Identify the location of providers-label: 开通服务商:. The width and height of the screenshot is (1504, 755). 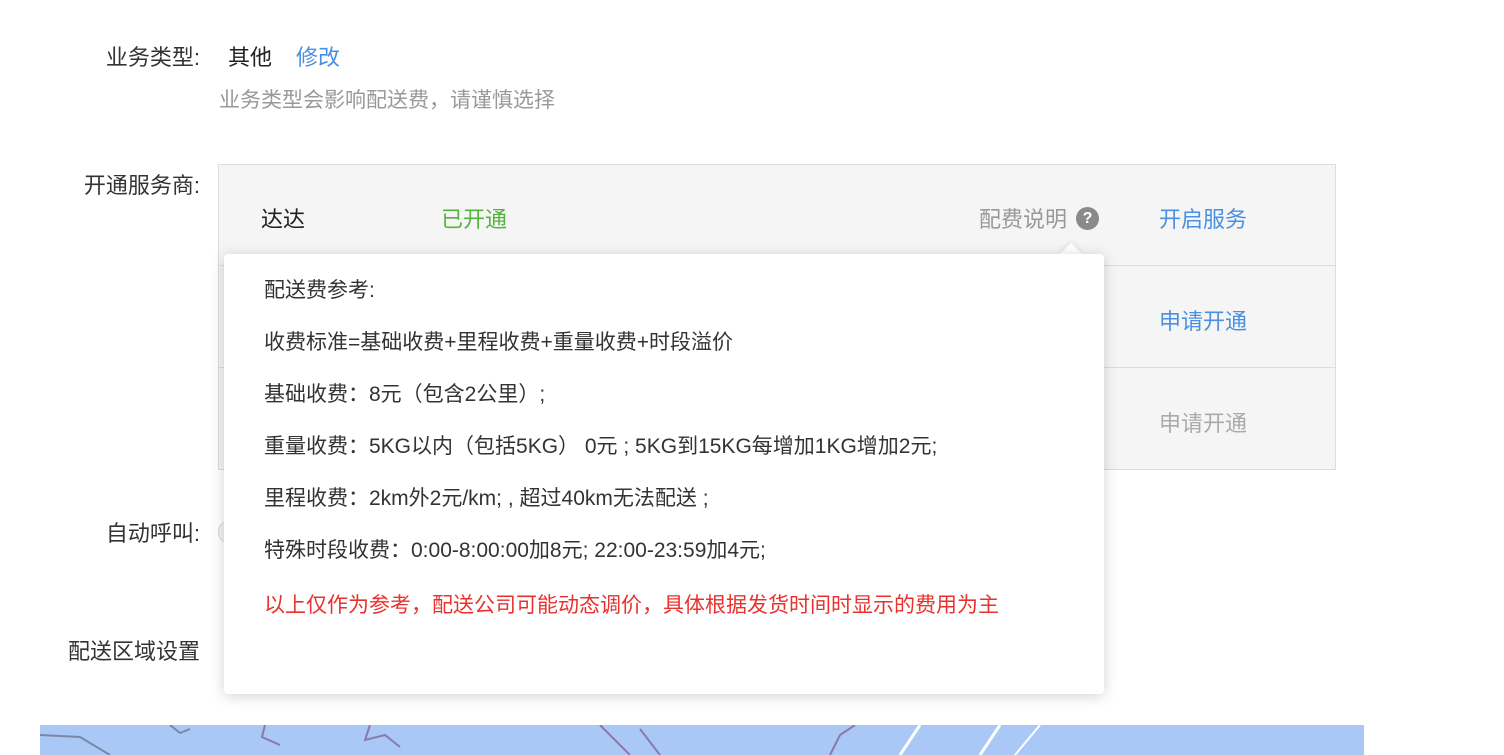
(141, 185).